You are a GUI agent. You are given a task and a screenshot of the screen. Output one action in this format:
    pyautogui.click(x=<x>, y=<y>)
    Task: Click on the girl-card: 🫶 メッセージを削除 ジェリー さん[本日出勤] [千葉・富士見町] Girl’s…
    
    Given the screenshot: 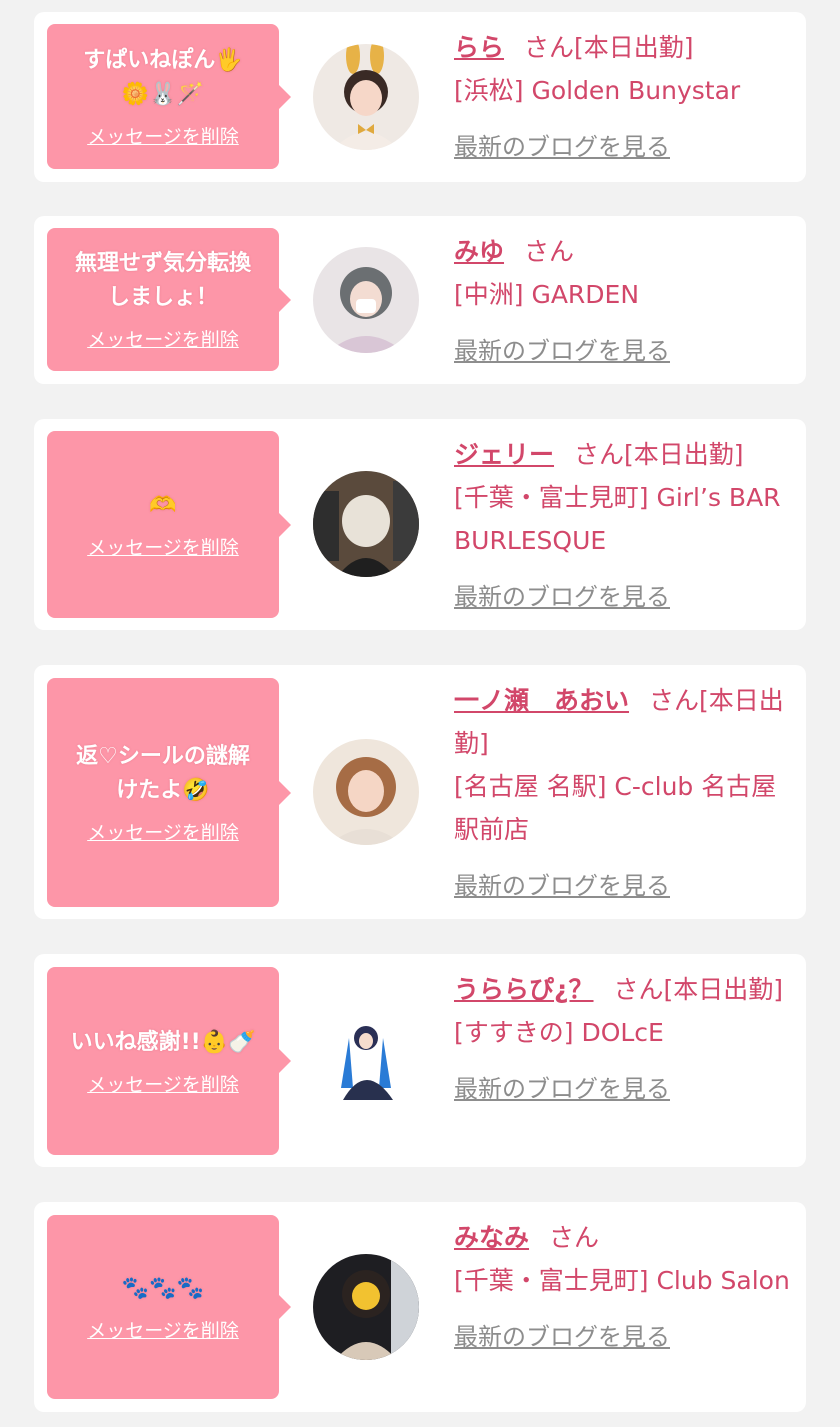 What is the action you would take?
    pyautogui.click(x=420, y=524)
    